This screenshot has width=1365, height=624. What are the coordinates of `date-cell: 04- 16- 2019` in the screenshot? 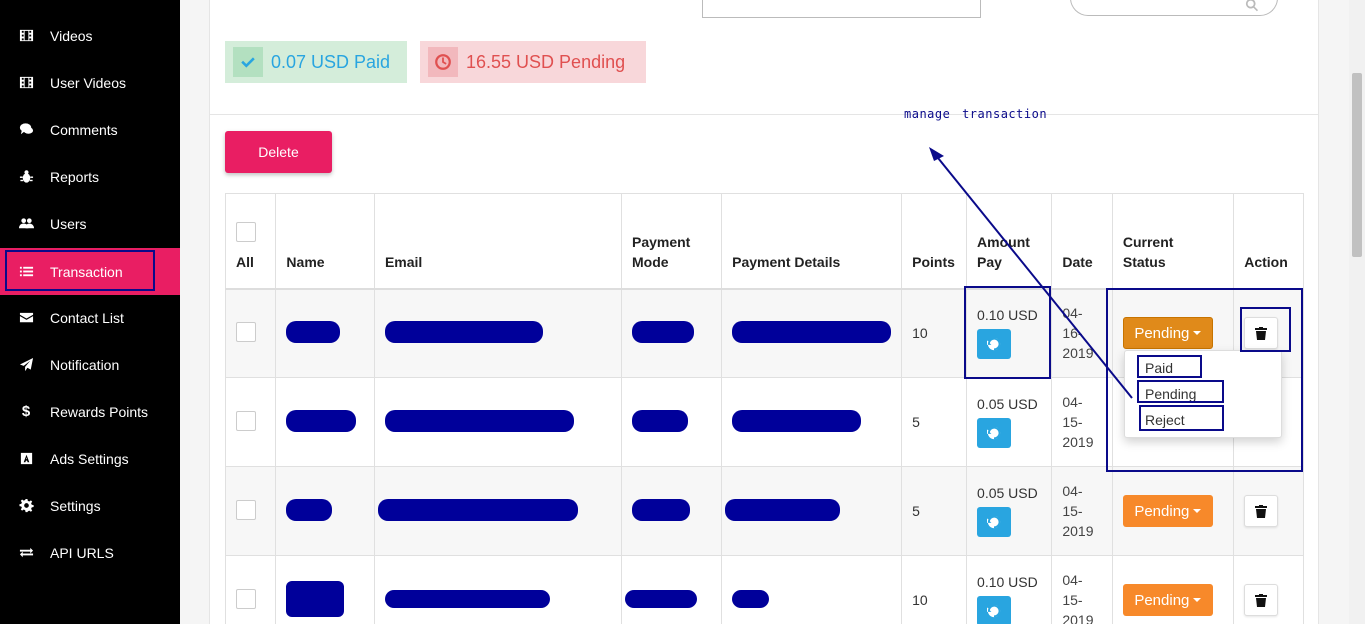 It's located at (1082, 333).